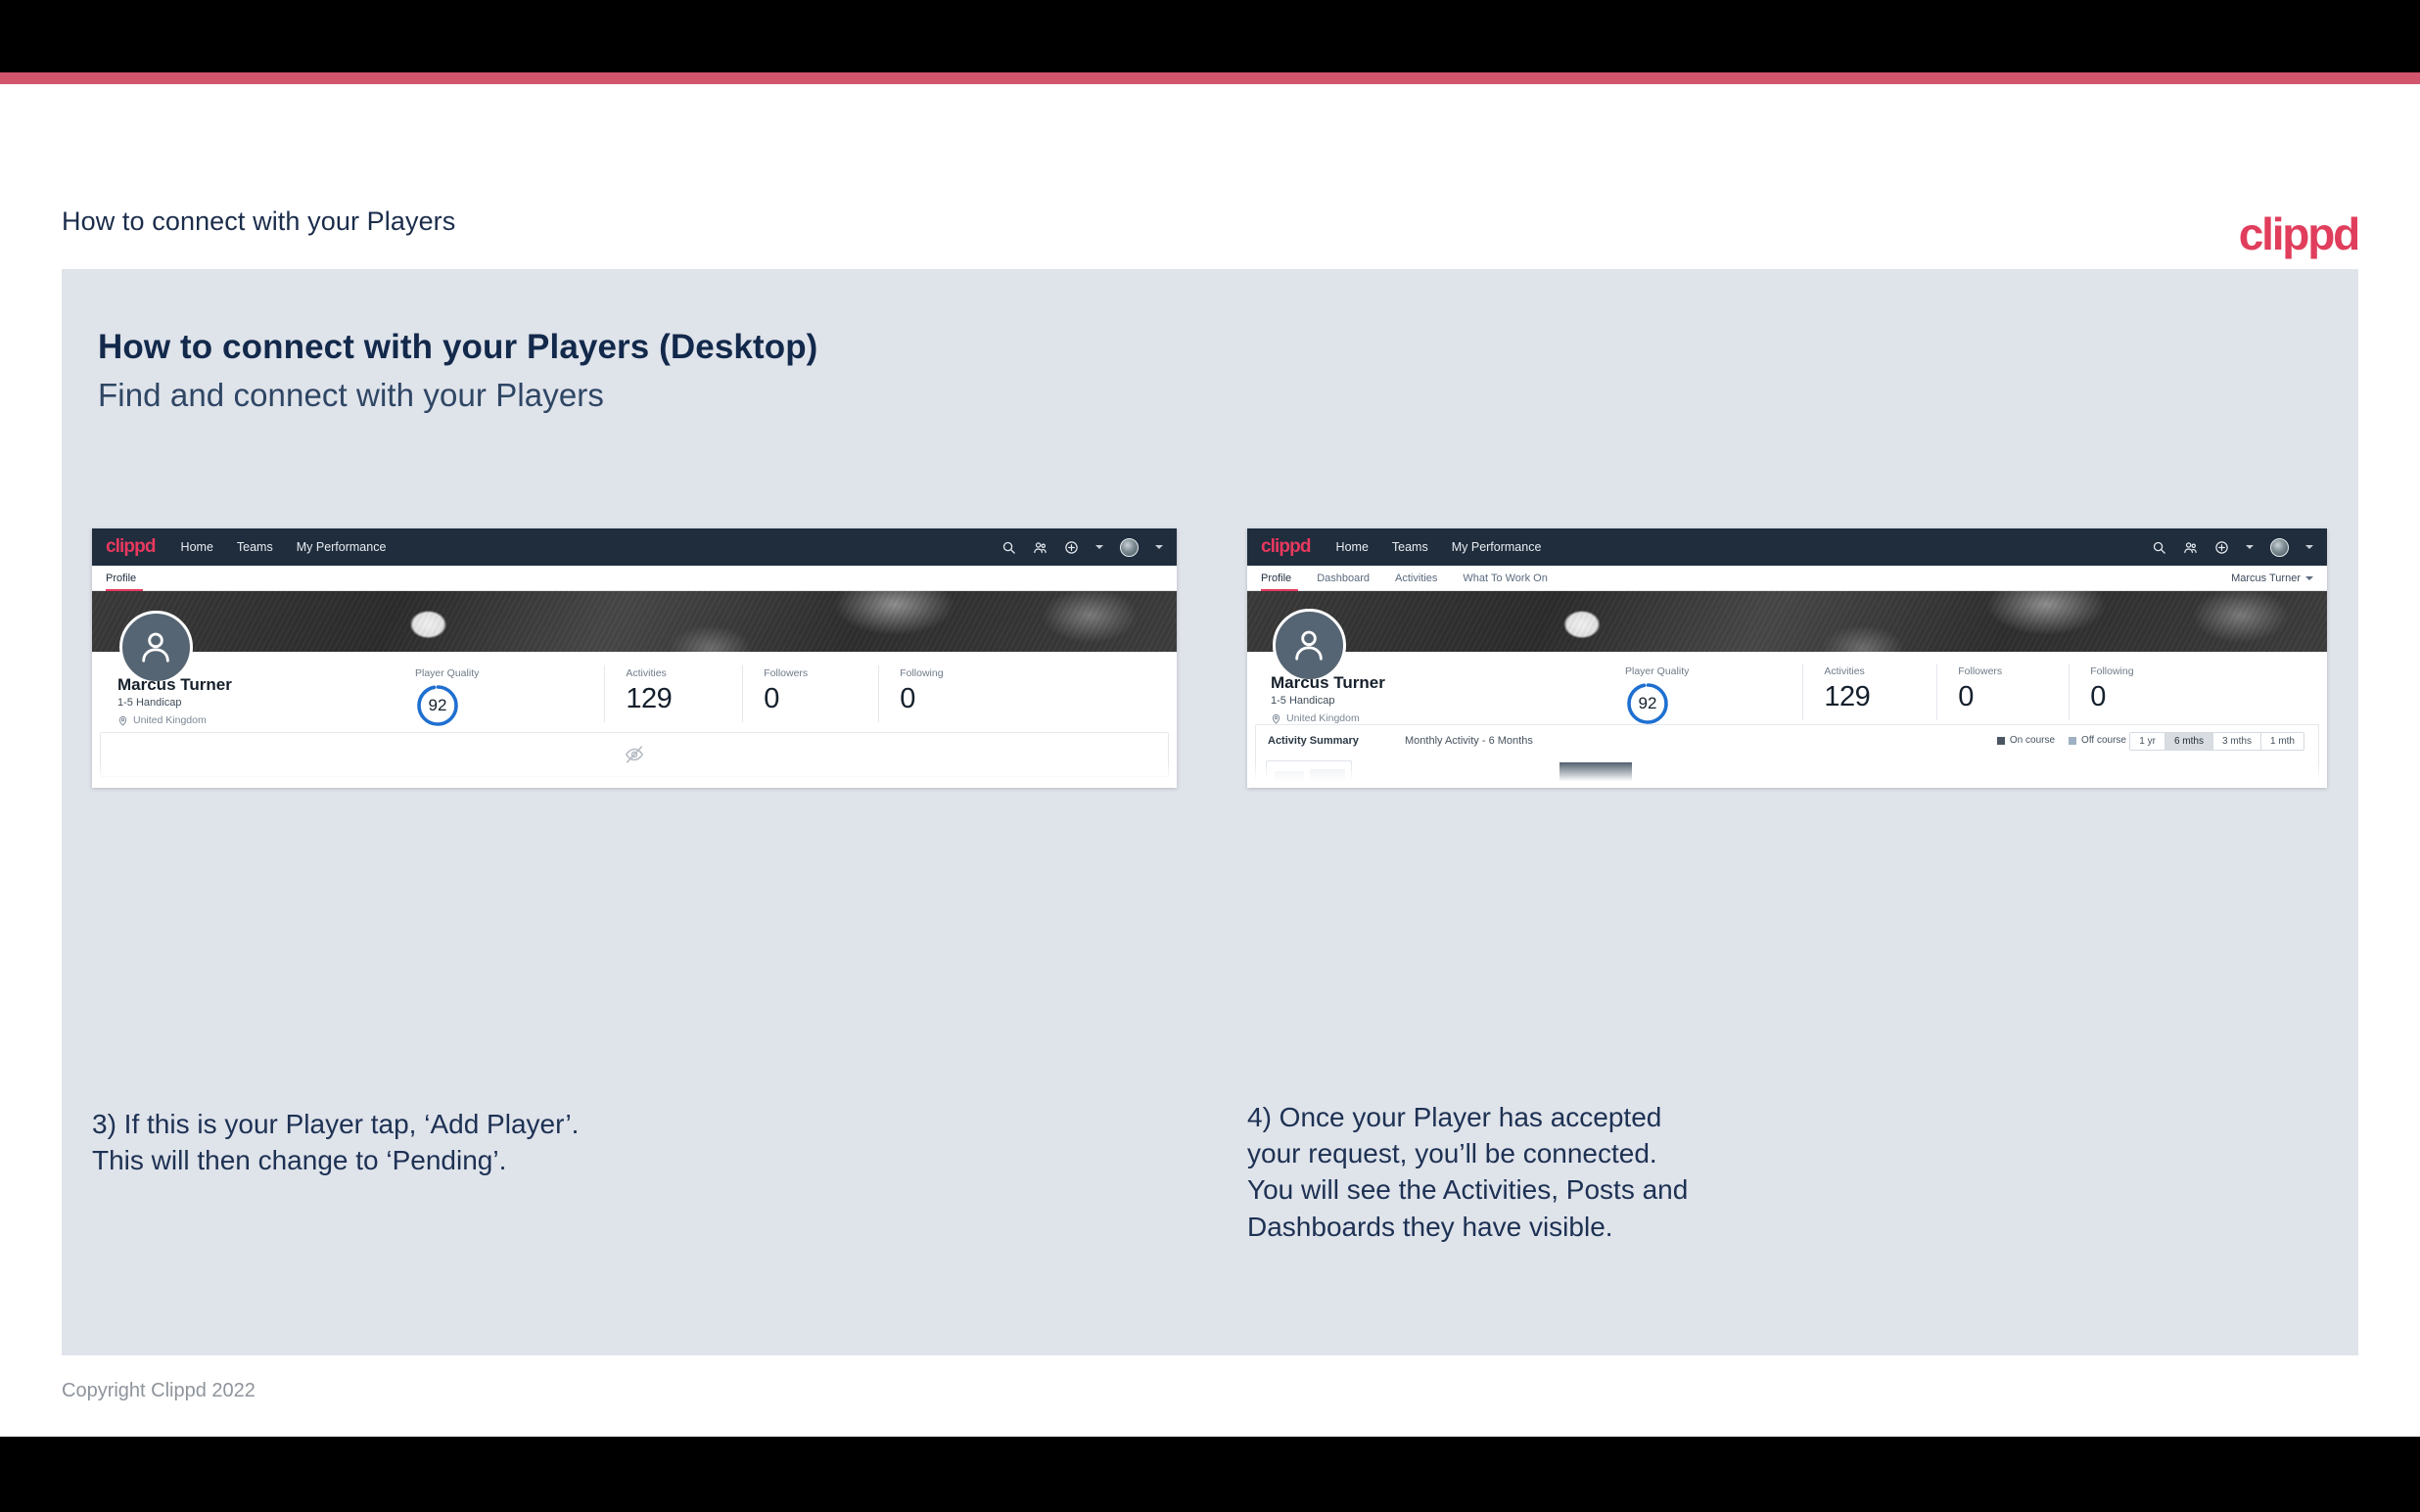 Image resolution: width=2420 pixels, height=1512 pixels. Describe the element at coordinates (2236, 741) in the screenshot. I see `range-3mths: 3 mths` at that location.